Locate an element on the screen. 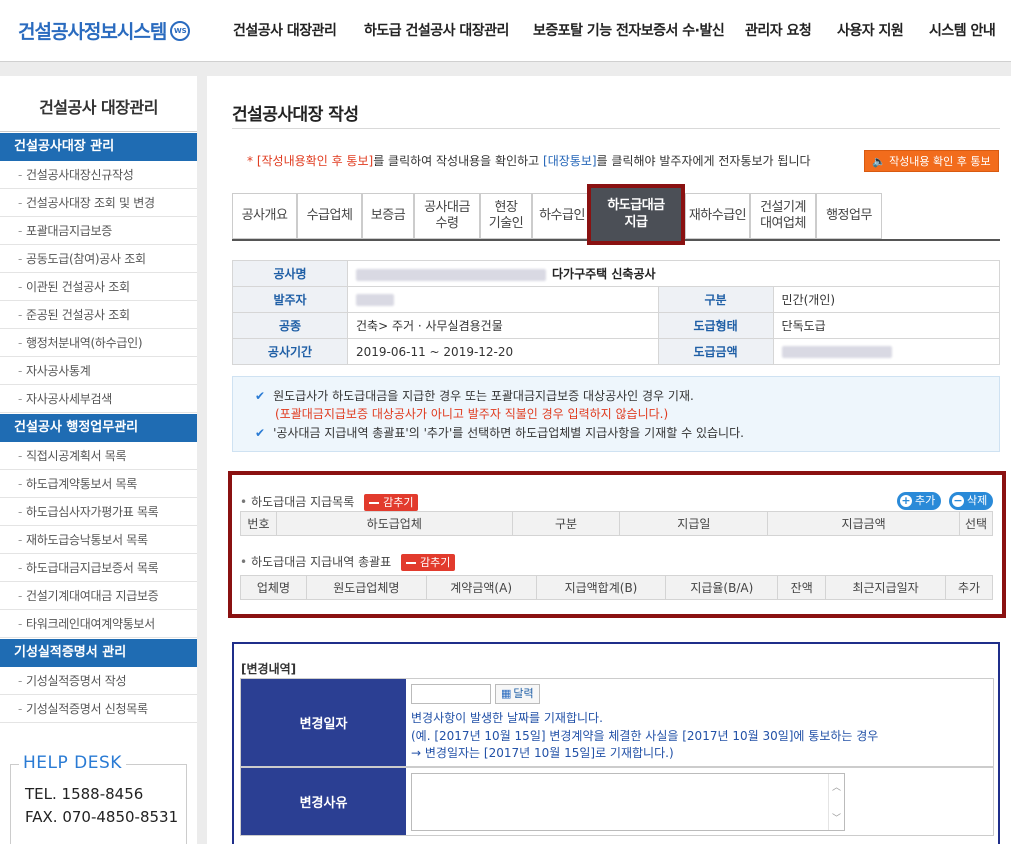 This screenshot has width=1011, height=844. sidebar-section-ledger: 건설공사대장 관리 is located at coordinates (98, 147).